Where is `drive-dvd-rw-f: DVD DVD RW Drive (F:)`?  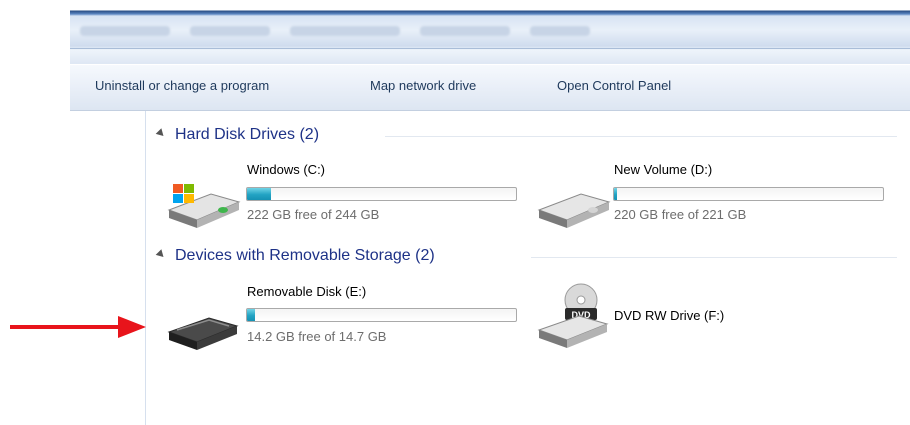
drive-dvd-rw-f: DVD DVD RW Drive (F:) is located at coordinates (710, 315).